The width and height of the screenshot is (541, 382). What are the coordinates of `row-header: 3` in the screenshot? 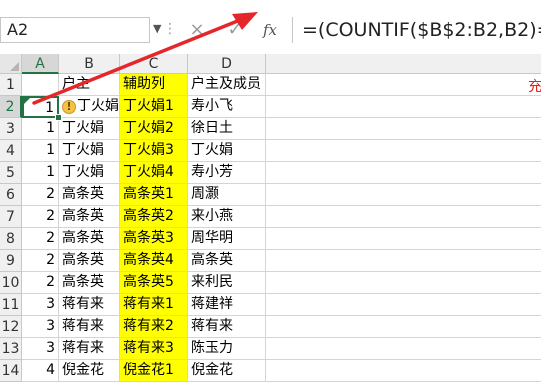 It's located at (11, 129).